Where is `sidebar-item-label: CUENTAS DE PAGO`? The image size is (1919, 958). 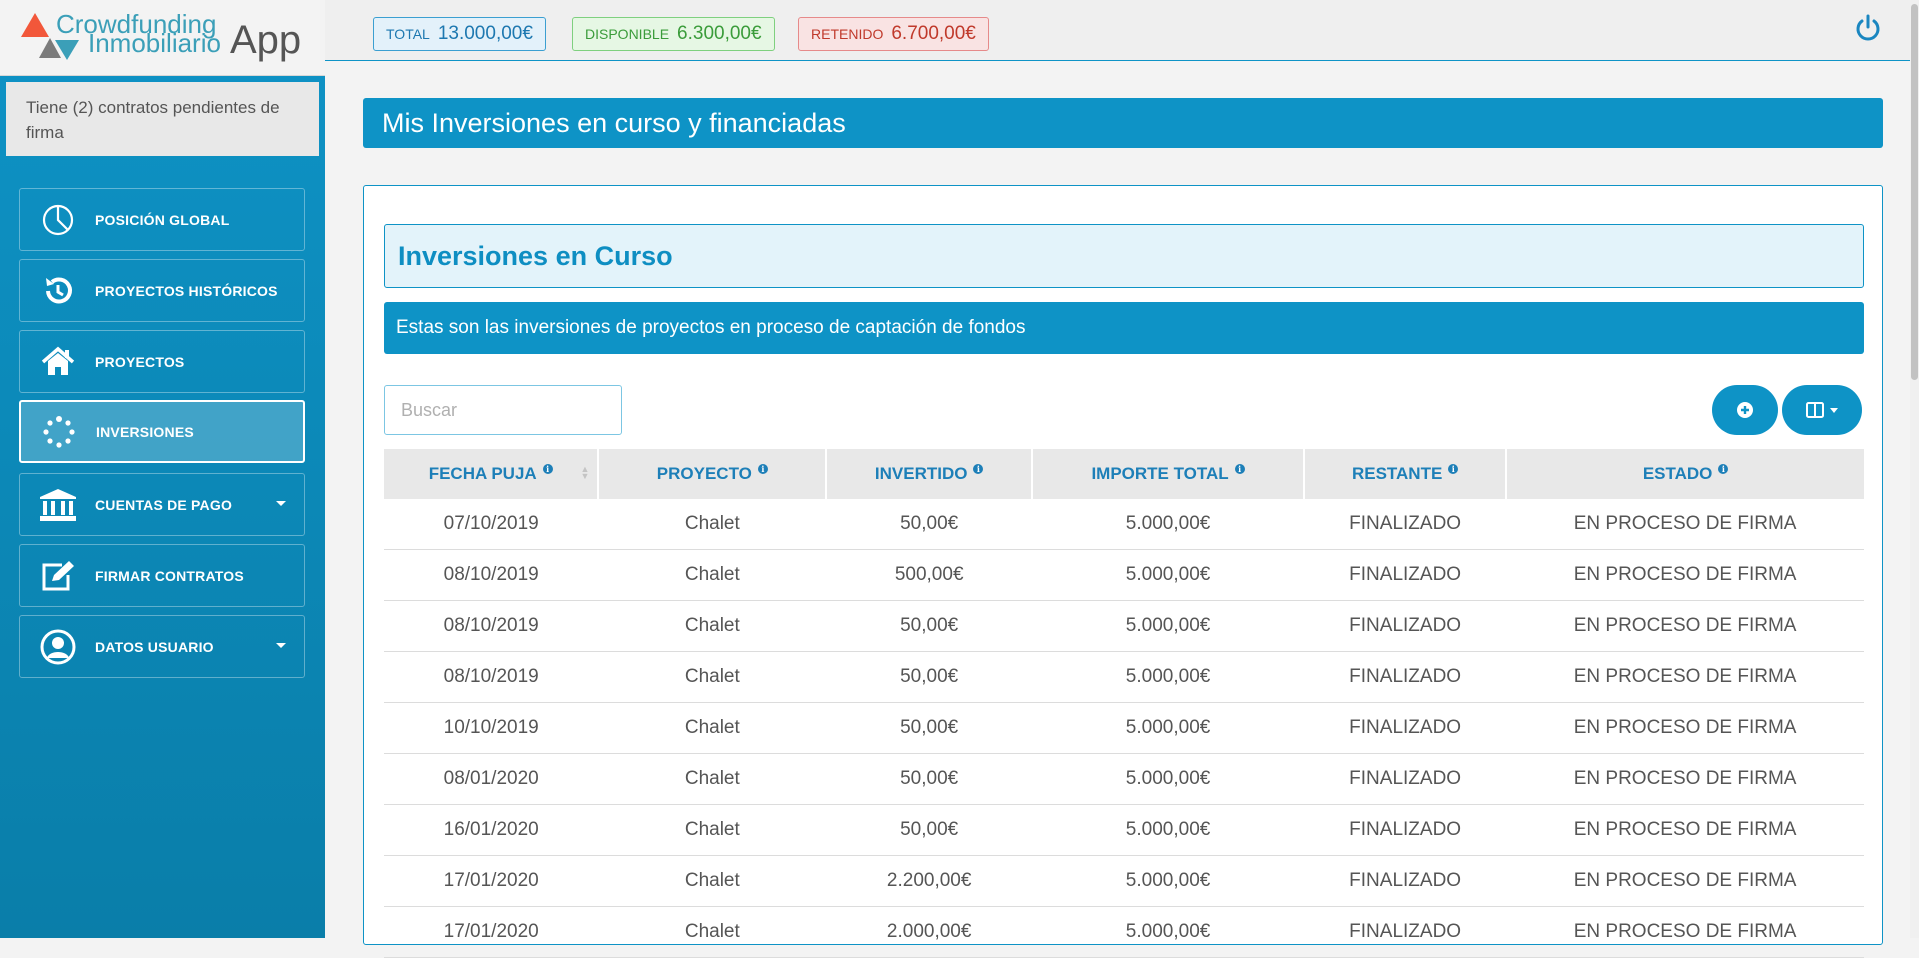
sidebar-item-label: CUENTAS DE PAGO is located at coordinates (164, 504).